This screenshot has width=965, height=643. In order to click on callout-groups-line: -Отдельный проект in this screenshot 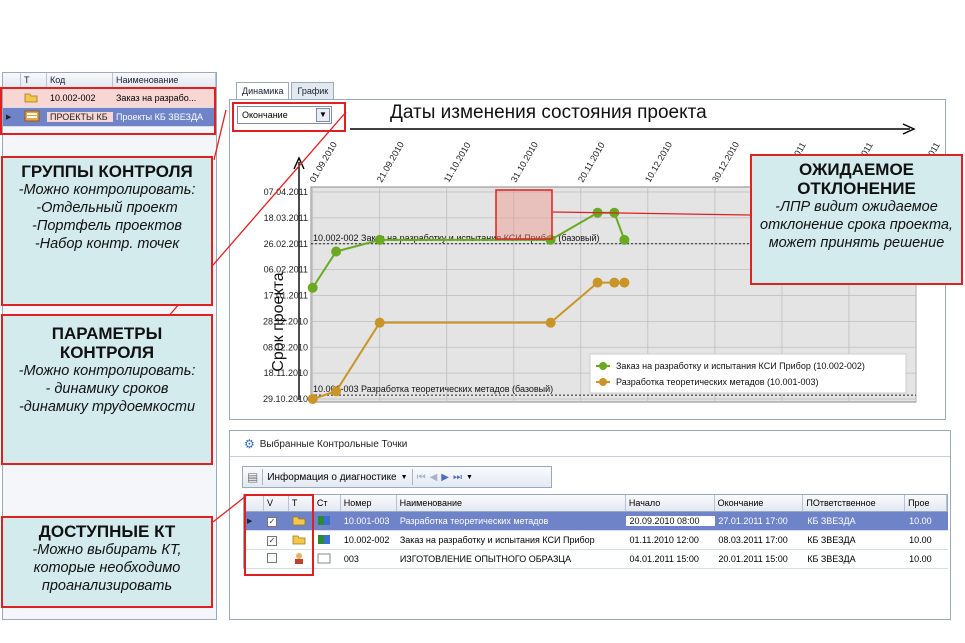, I will do `click(107, 208)`.